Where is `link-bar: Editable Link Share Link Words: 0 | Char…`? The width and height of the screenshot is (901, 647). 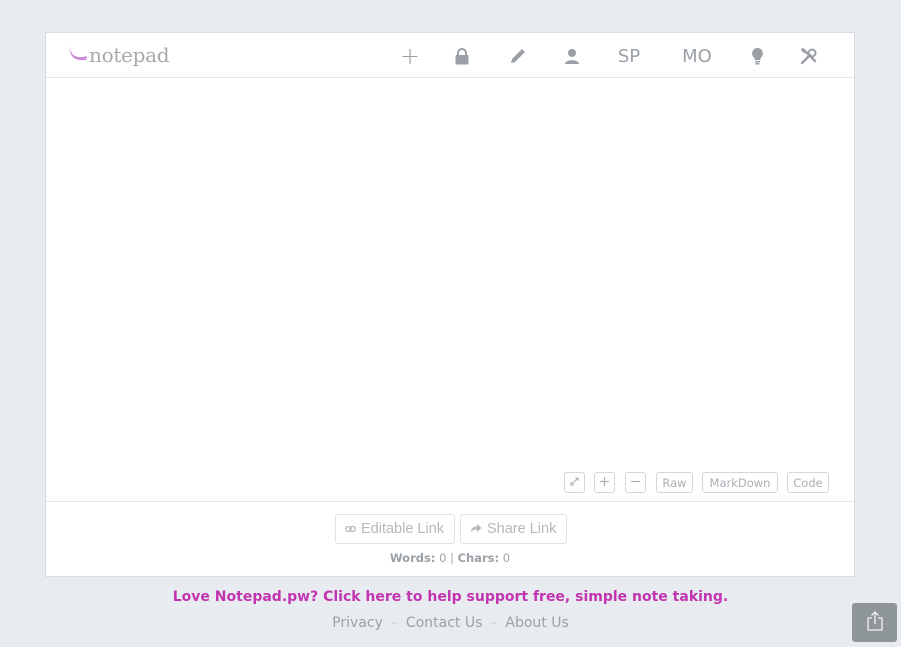 link-bar: Editable Link Share Link Words: 0 | Char… is located at coordinates (450, 539).